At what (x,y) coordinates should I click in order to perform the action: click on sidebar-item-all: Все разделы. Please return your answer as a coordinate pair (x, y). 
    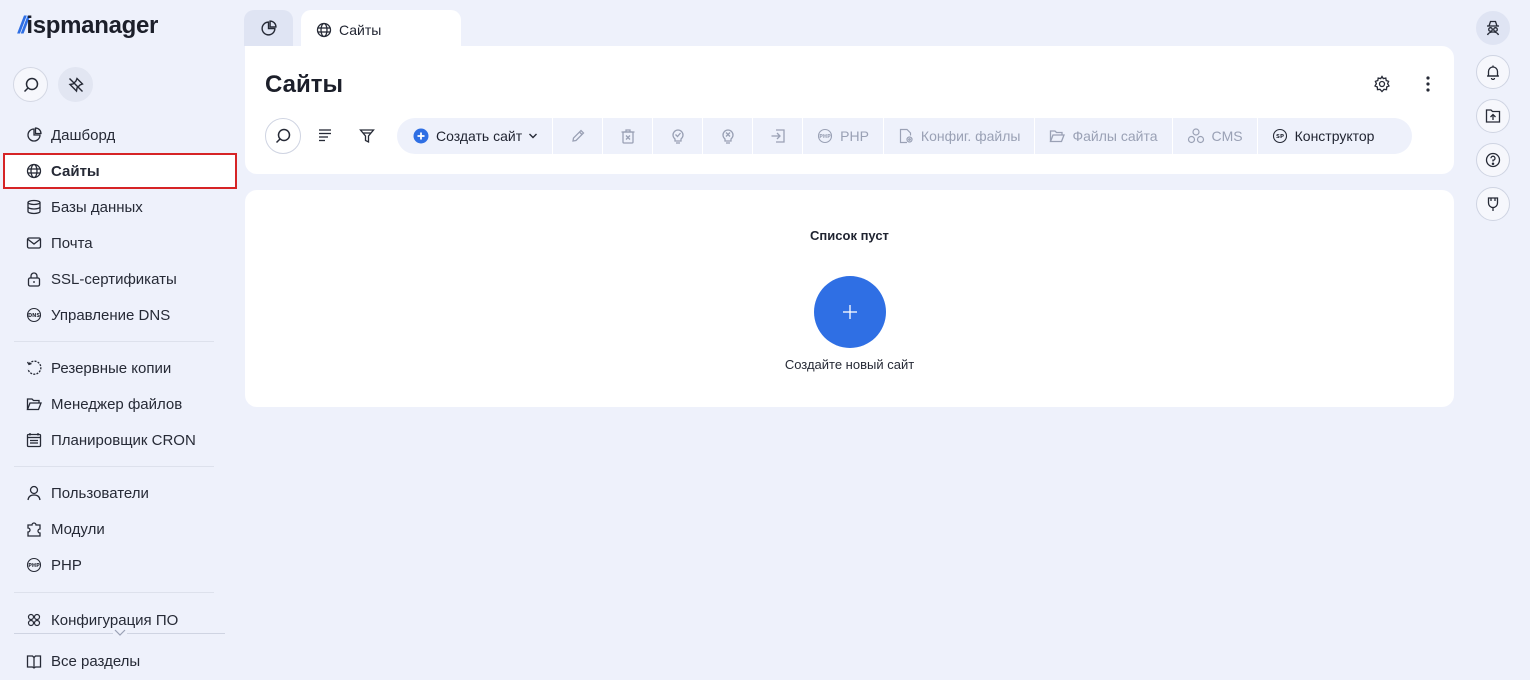
    Looking at the image, I should click on (120, 661).